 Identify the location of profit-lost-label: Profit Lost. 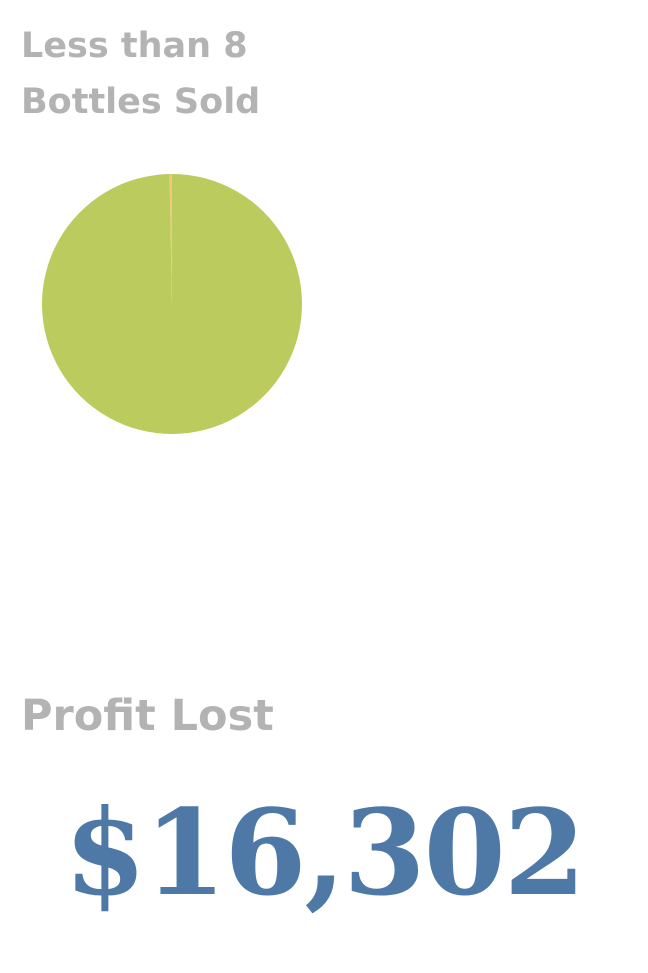
(147, 716).